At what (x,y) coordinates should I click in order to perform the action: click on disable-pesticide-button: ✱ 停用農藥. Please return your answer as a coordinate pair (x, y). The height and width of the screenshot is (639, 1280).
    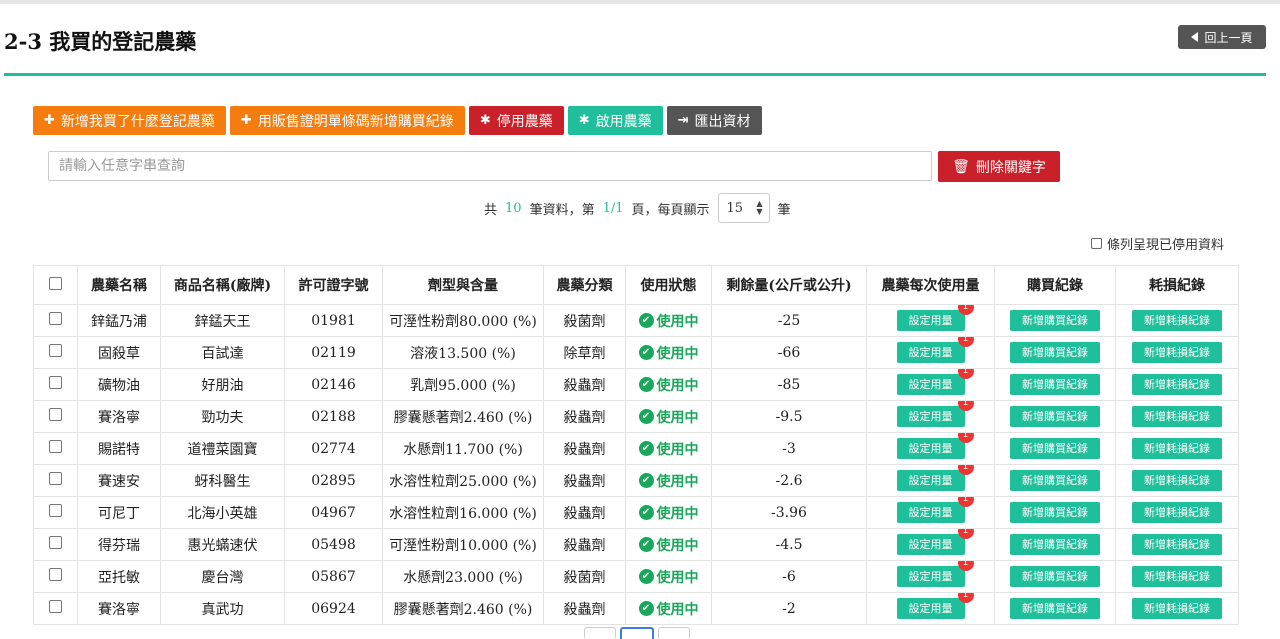
    Looking at the image, I should click on (516, 120).